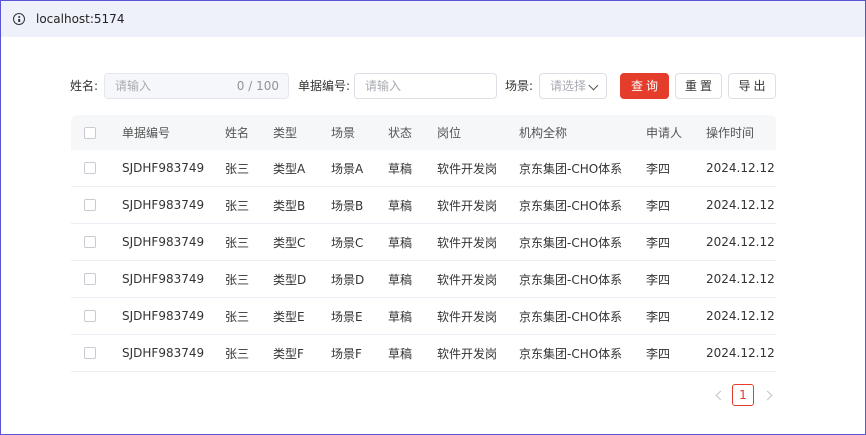 The height and width of the screenshot is (435, 866). Describe the element at coordinates (84, 86) in the screenshot. I see `name-label: 姓名:` at that location.